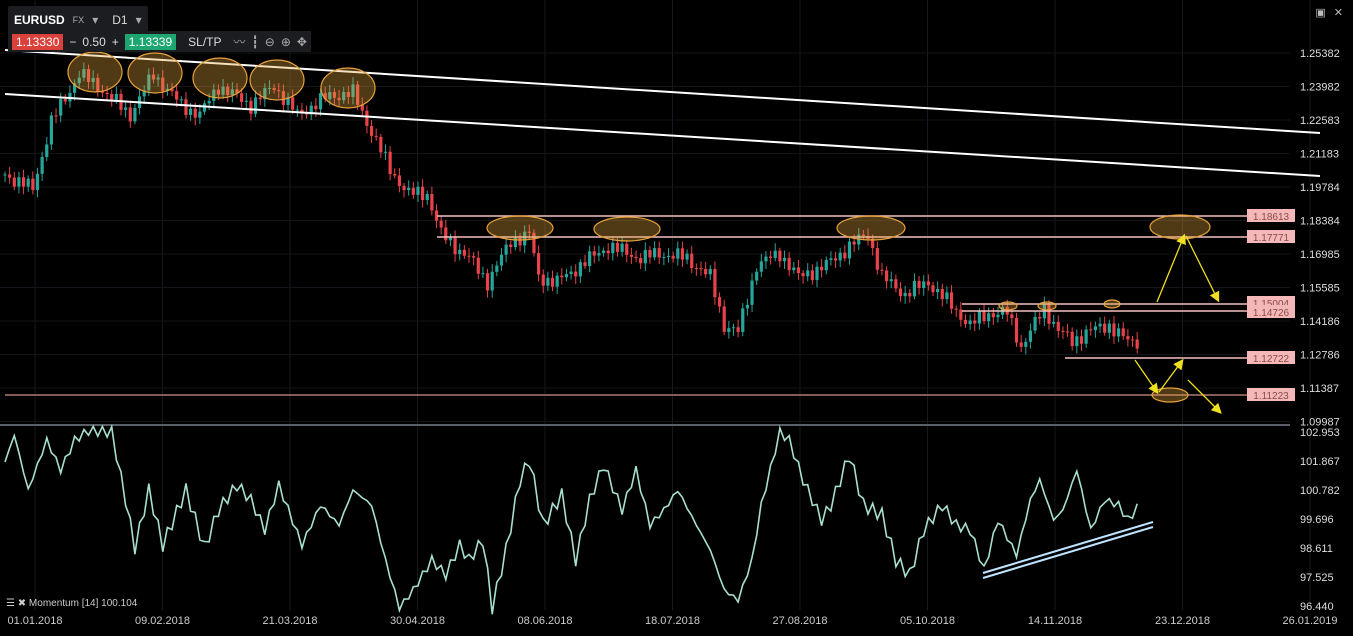  I want to click on line-chart-icon: 〰, so click(240, 41).